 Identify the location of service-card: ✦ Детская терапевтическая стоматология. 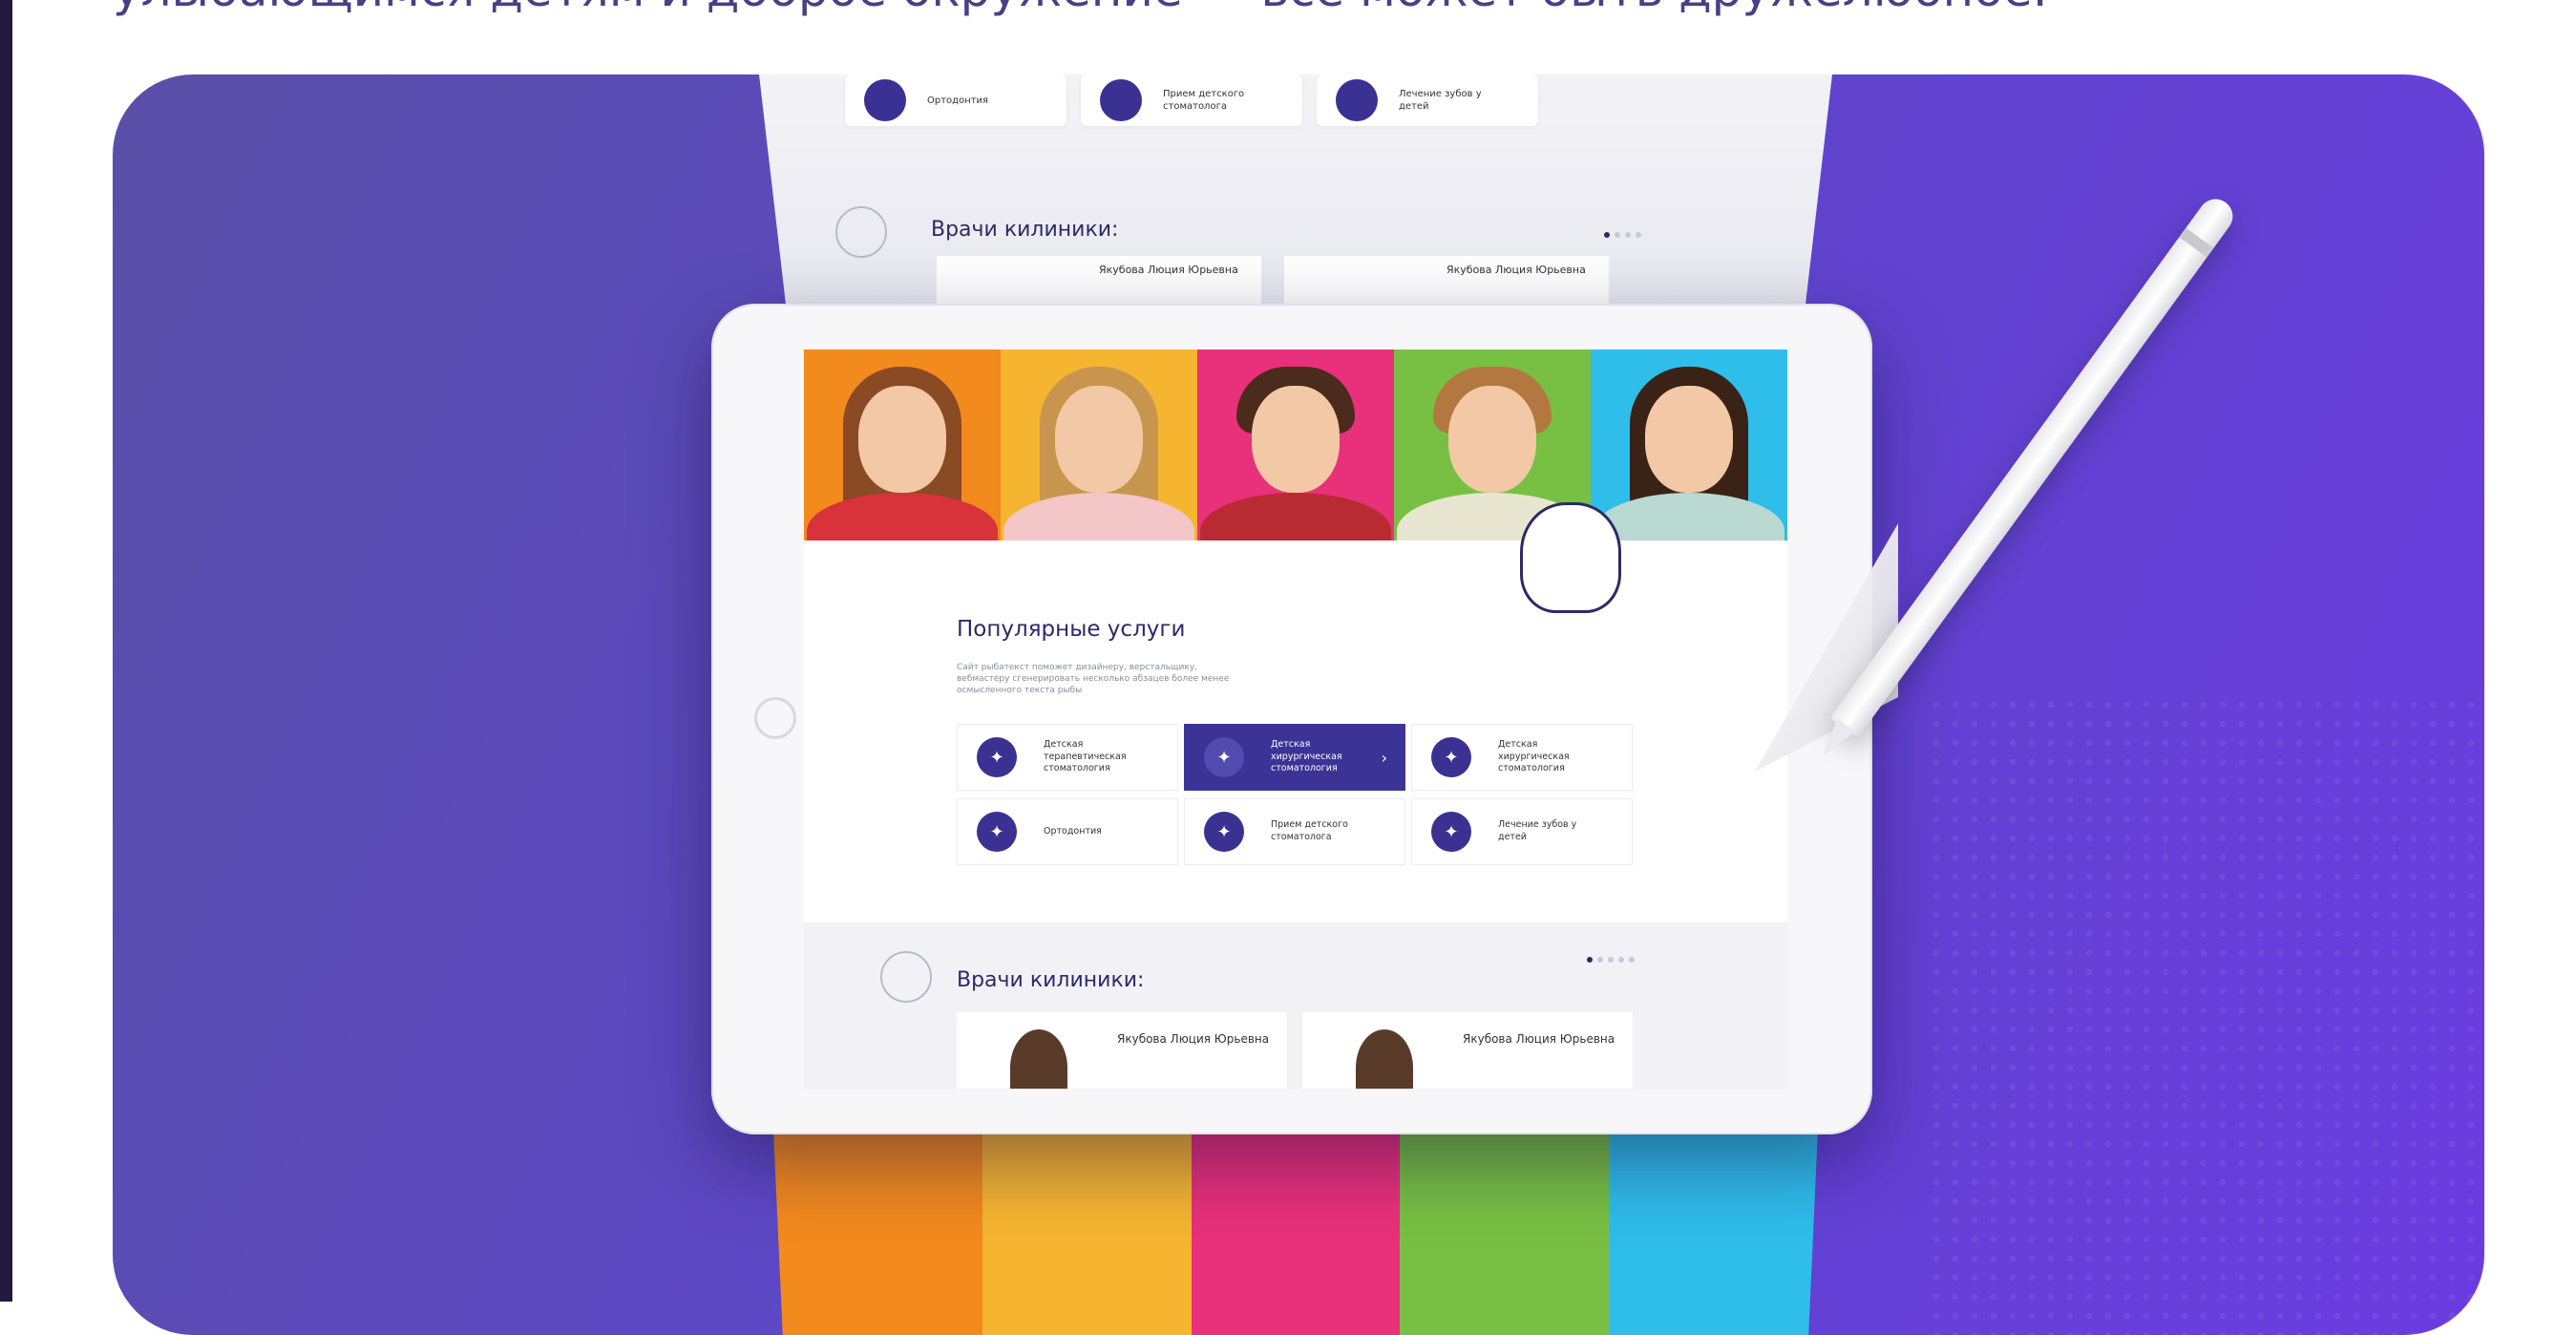
(1067, 757).